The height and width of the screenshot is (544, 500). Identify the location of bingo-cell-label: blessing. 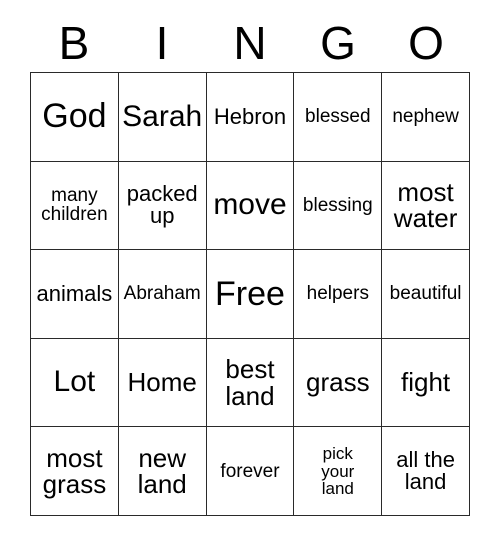
(337, 205).